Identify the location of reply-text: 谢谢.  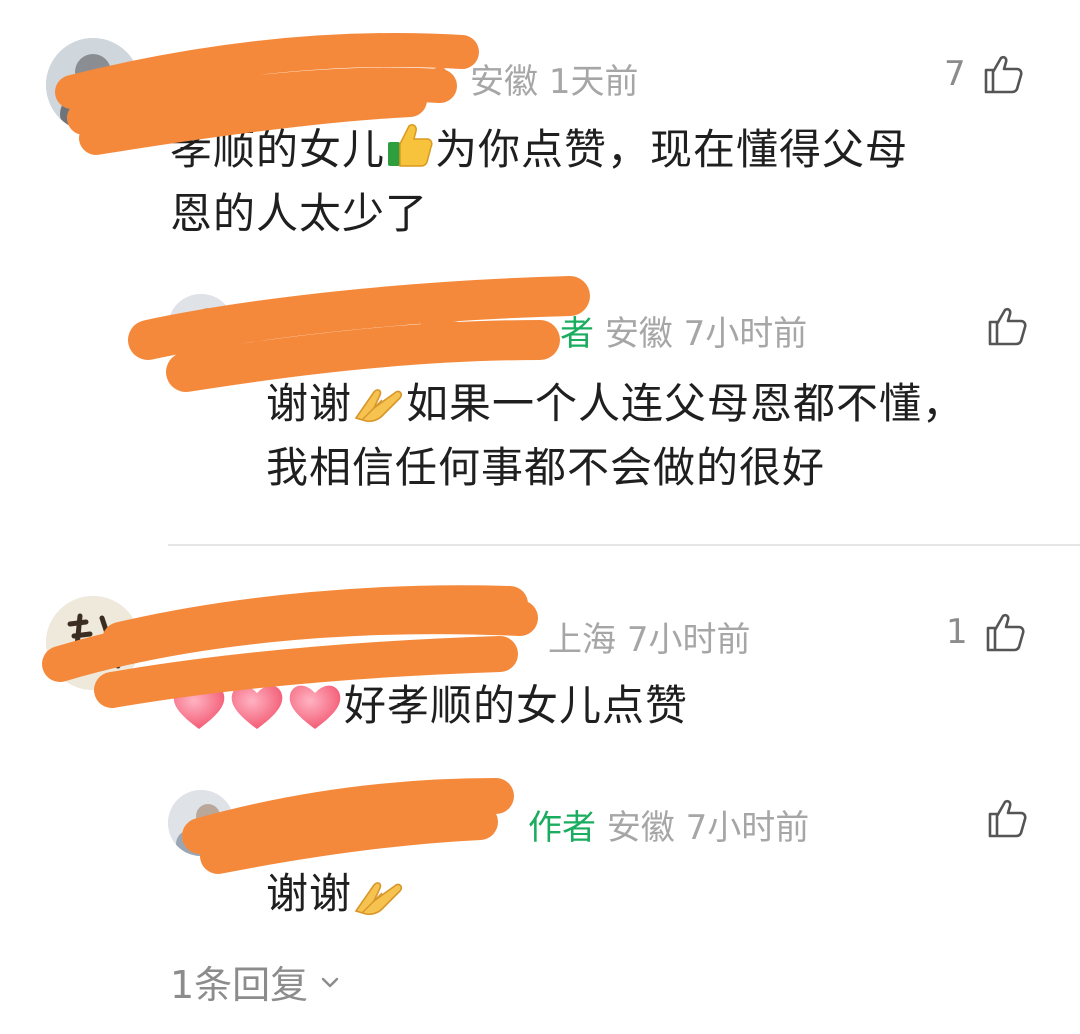
(336, 894).